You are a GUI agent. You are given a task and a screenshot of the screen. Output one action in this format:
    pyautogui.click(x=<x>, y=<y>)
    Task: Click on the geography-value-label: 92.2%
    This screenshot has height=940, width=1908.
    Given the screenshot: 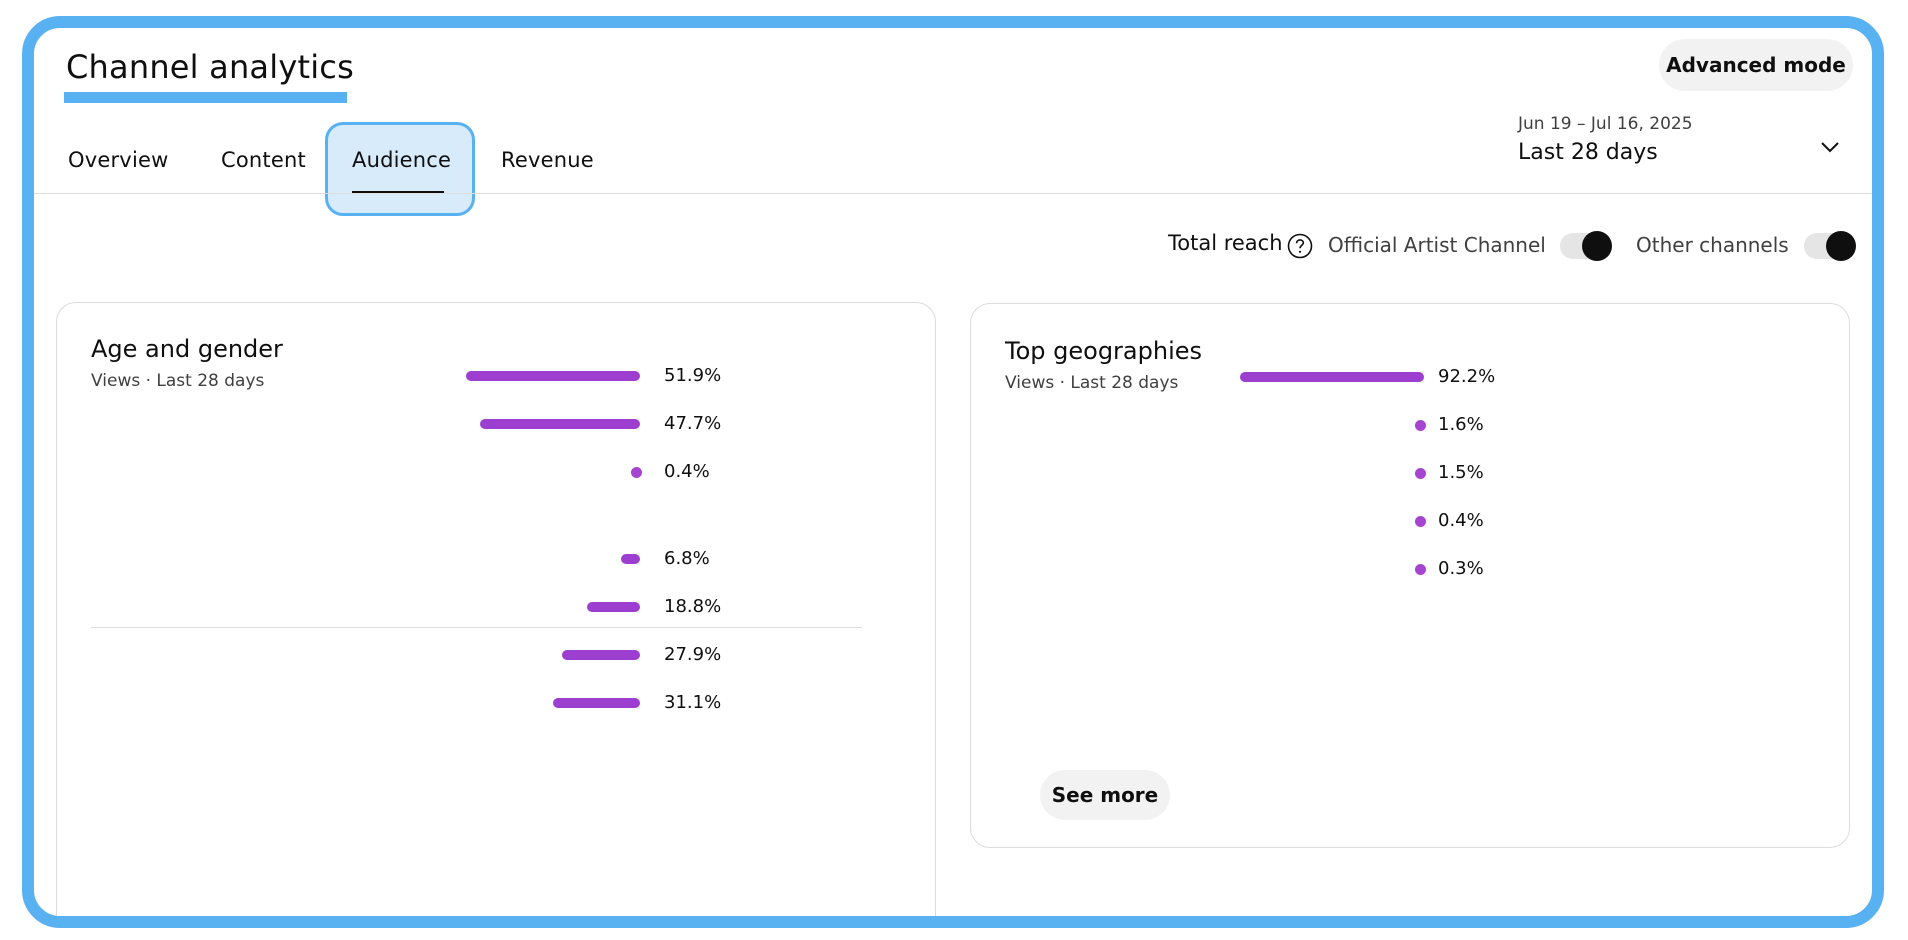 What is the action you would take?
    pyautogui.click(x=1467, y=376)
    